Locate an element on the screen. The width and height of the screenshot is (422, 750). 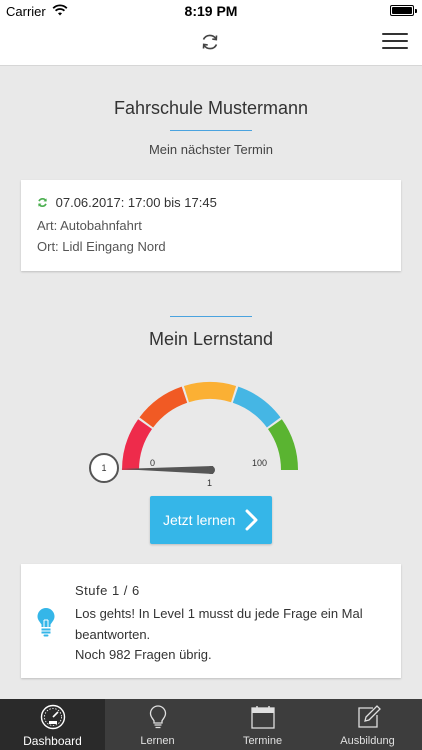
appointment-place-value: Lidl Eingang Nord is located at coordinates (114, 246).